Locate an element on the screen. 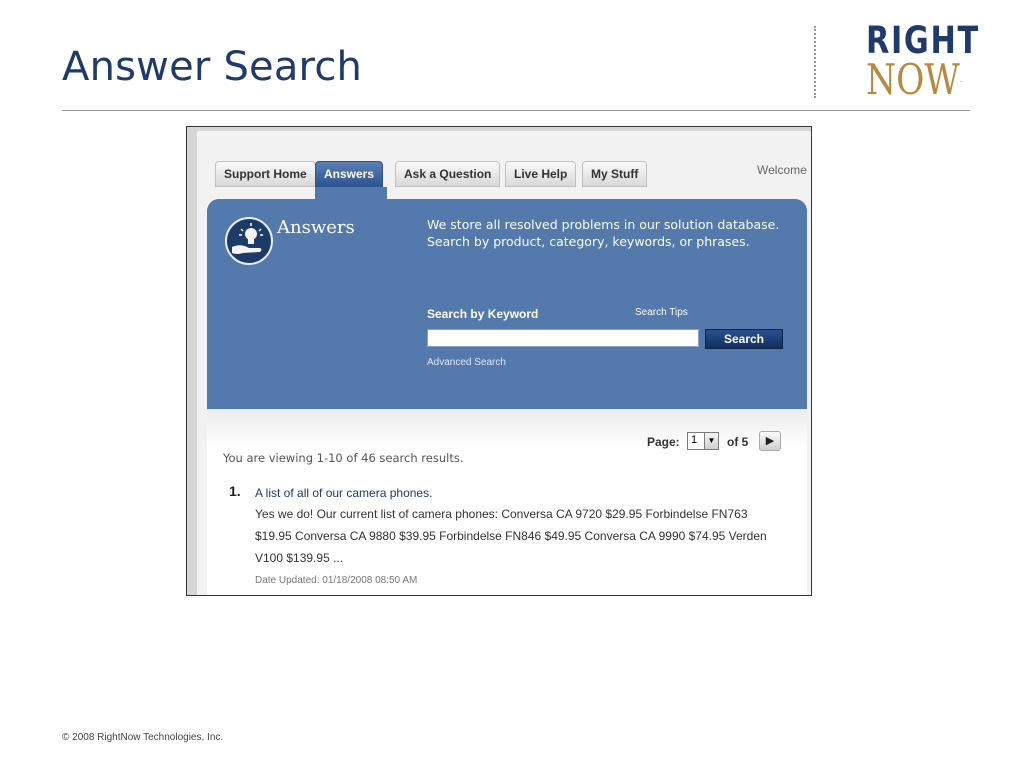 The width and height of the screenshot is (1024, 768). lightbulb-hand-icon is located at coordinates (249, 241).